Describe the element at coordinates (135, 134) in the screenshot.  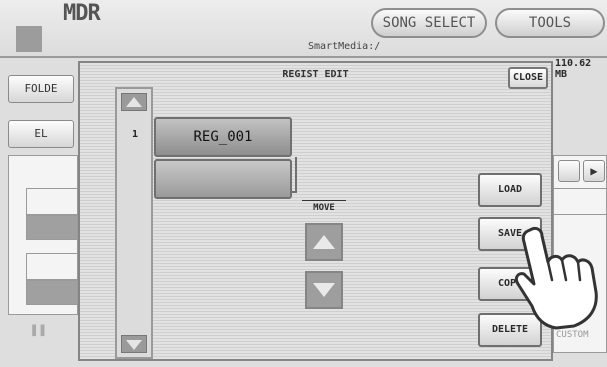
I see `slot-number: 1` at that location.